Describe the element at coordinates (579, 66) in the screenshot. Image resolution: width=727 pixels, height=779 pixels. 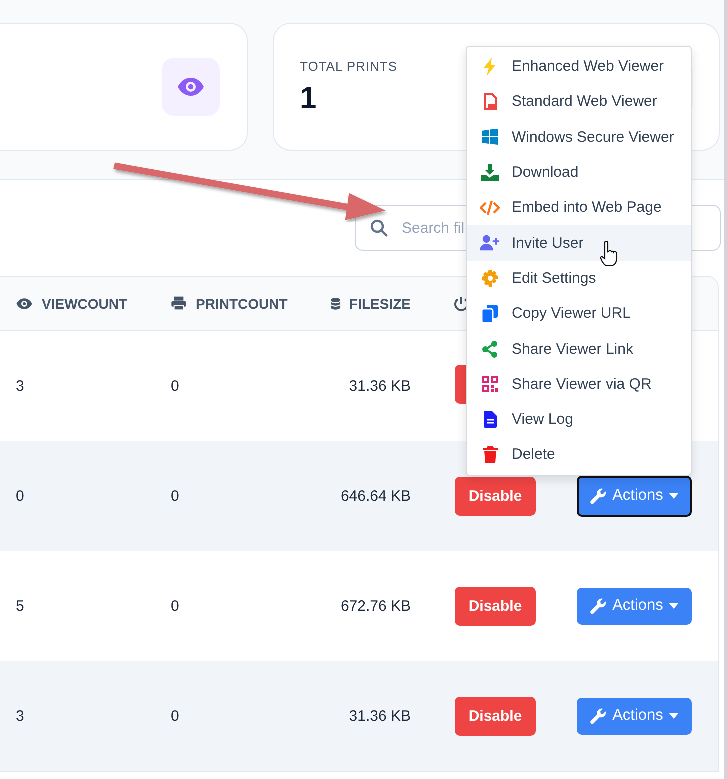
I see `menu-item: Enhanced Web Viewer` at that location.